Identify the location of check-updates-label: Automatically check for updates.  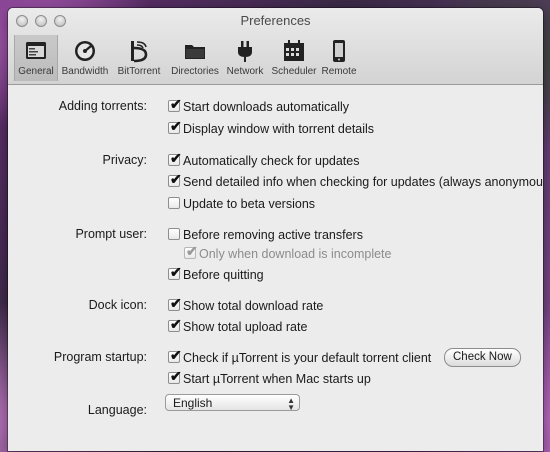
(271, 161).